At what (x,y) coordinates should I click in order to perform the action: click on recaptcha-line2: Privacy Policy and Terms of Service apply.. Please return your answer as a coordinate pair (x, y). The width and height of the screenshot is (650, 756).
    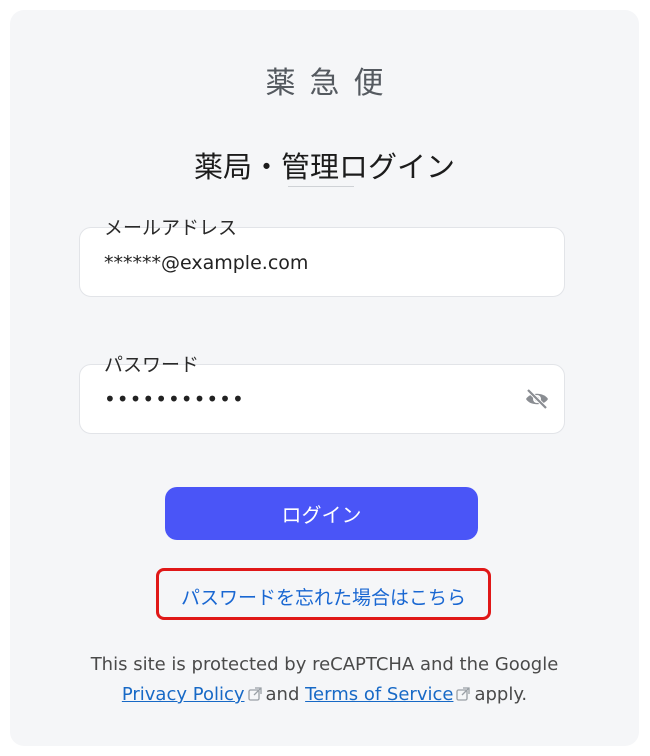
    Looking at the image, I should click on (324, 695).